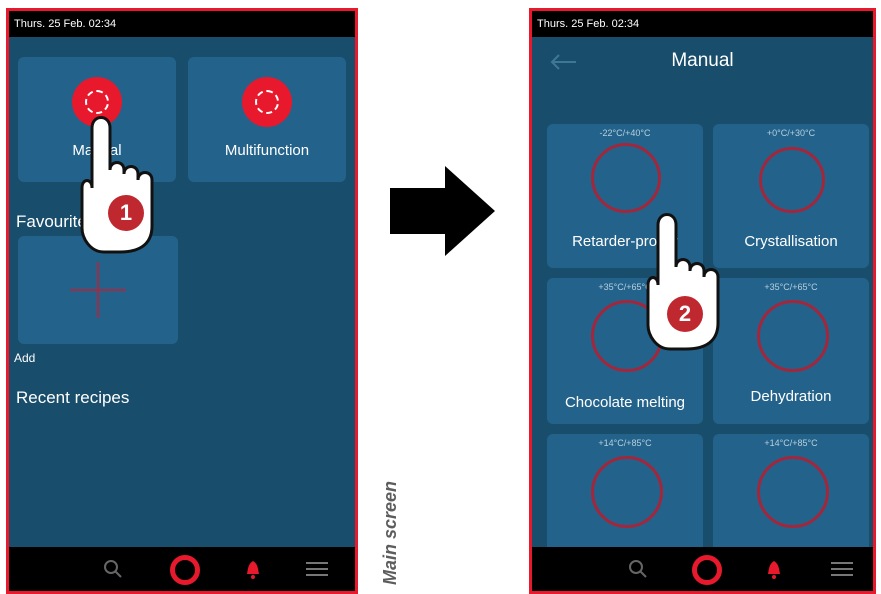 This screenshot has width=881, height=594. Describe the element at coordinates (73, 397) in the screenshot. I see `recent-recipes-heading: Recent recipes` at that location.